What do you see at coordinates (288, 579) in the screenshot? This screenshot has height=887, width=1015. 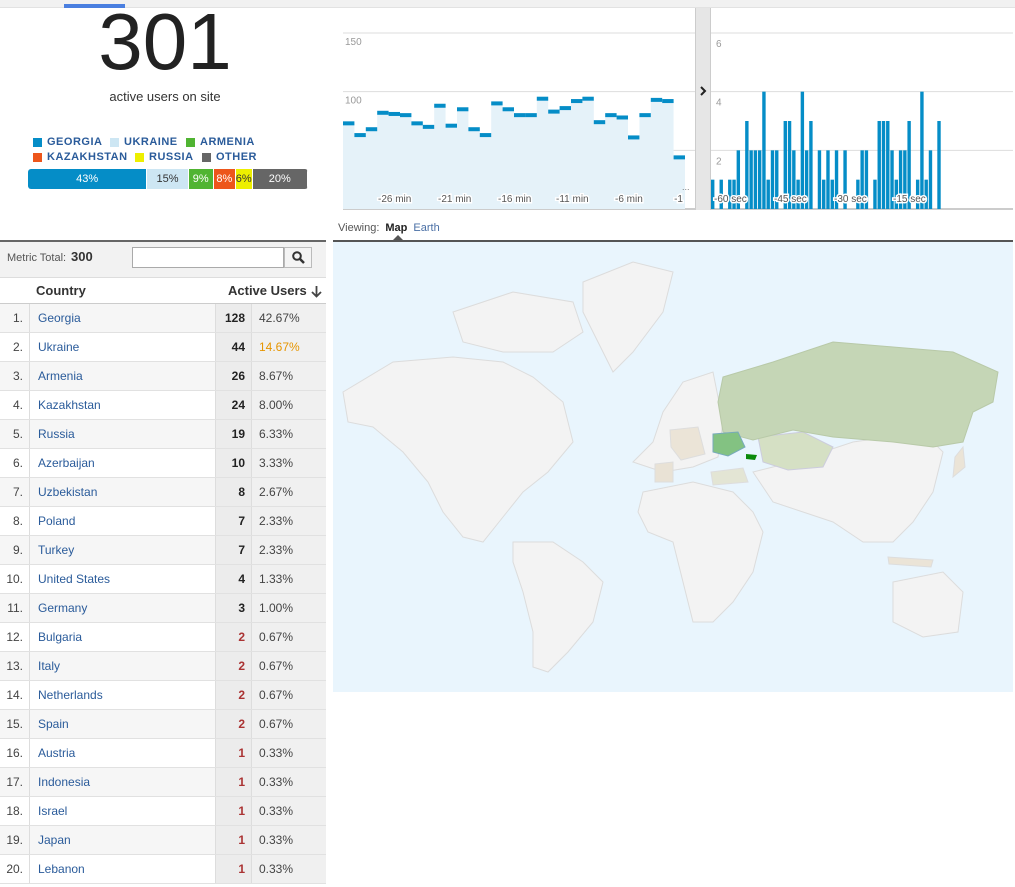 I see `active-users-percent: 1.33%` at bounding box center [288, 579].